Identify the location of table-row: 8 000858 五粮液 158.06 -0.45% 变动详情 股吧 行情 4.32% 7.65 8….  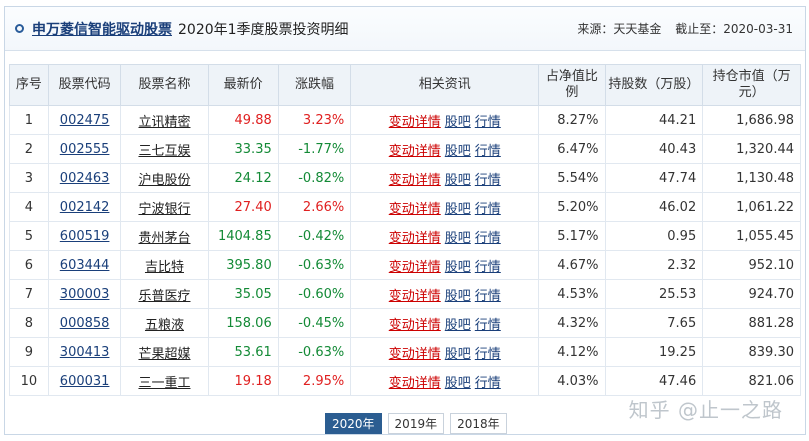
(405, 323).